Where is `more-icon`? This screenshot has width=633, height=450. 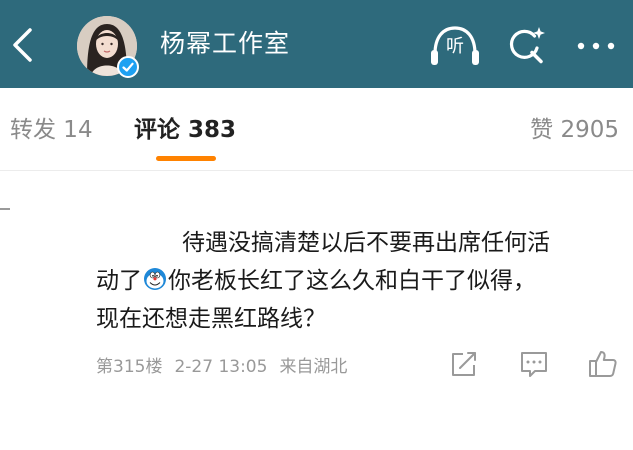
more-icon is located at coordinates (596, 46).